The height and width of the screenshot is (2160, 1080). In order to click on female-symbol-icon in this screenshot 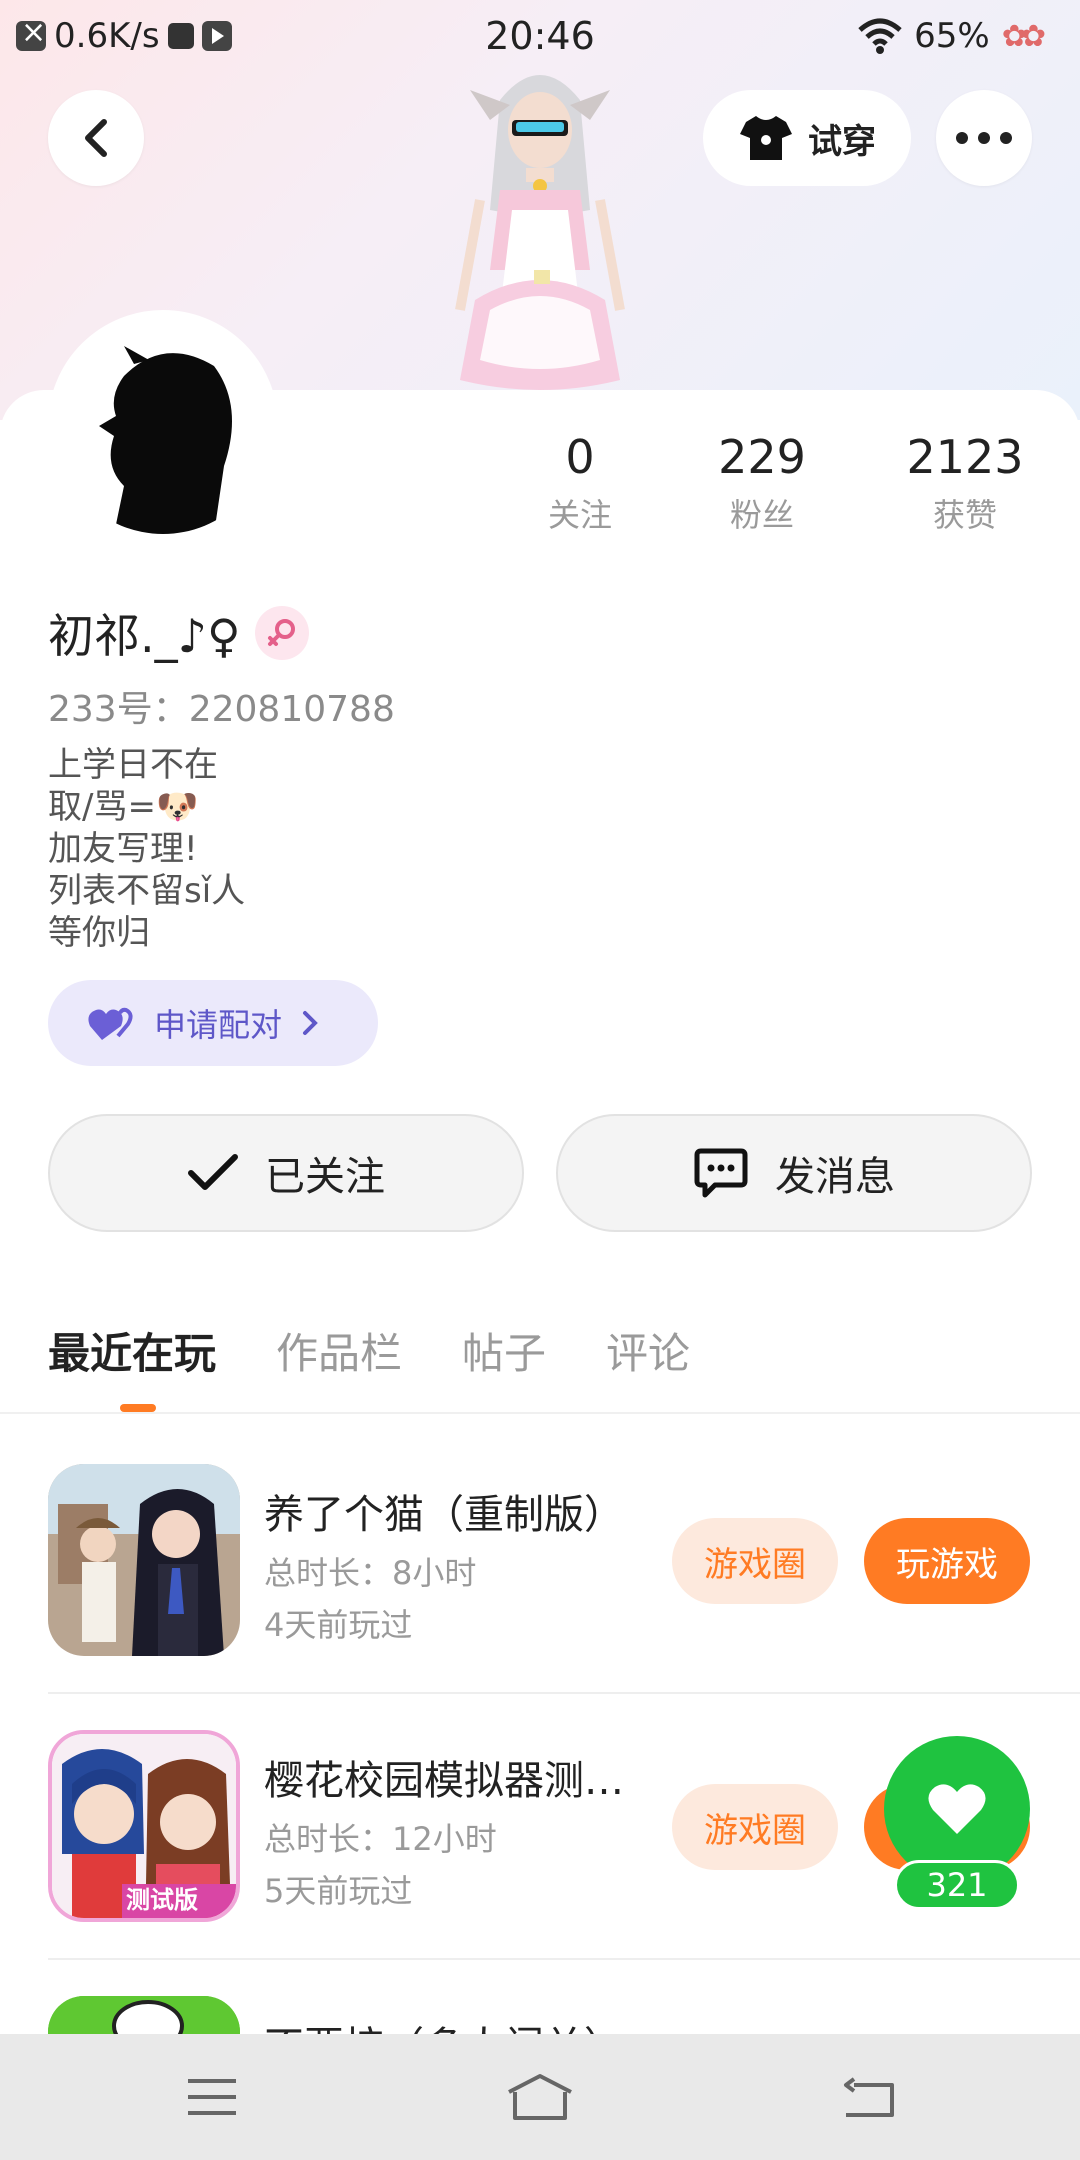, I will do `click(281, 632)`.